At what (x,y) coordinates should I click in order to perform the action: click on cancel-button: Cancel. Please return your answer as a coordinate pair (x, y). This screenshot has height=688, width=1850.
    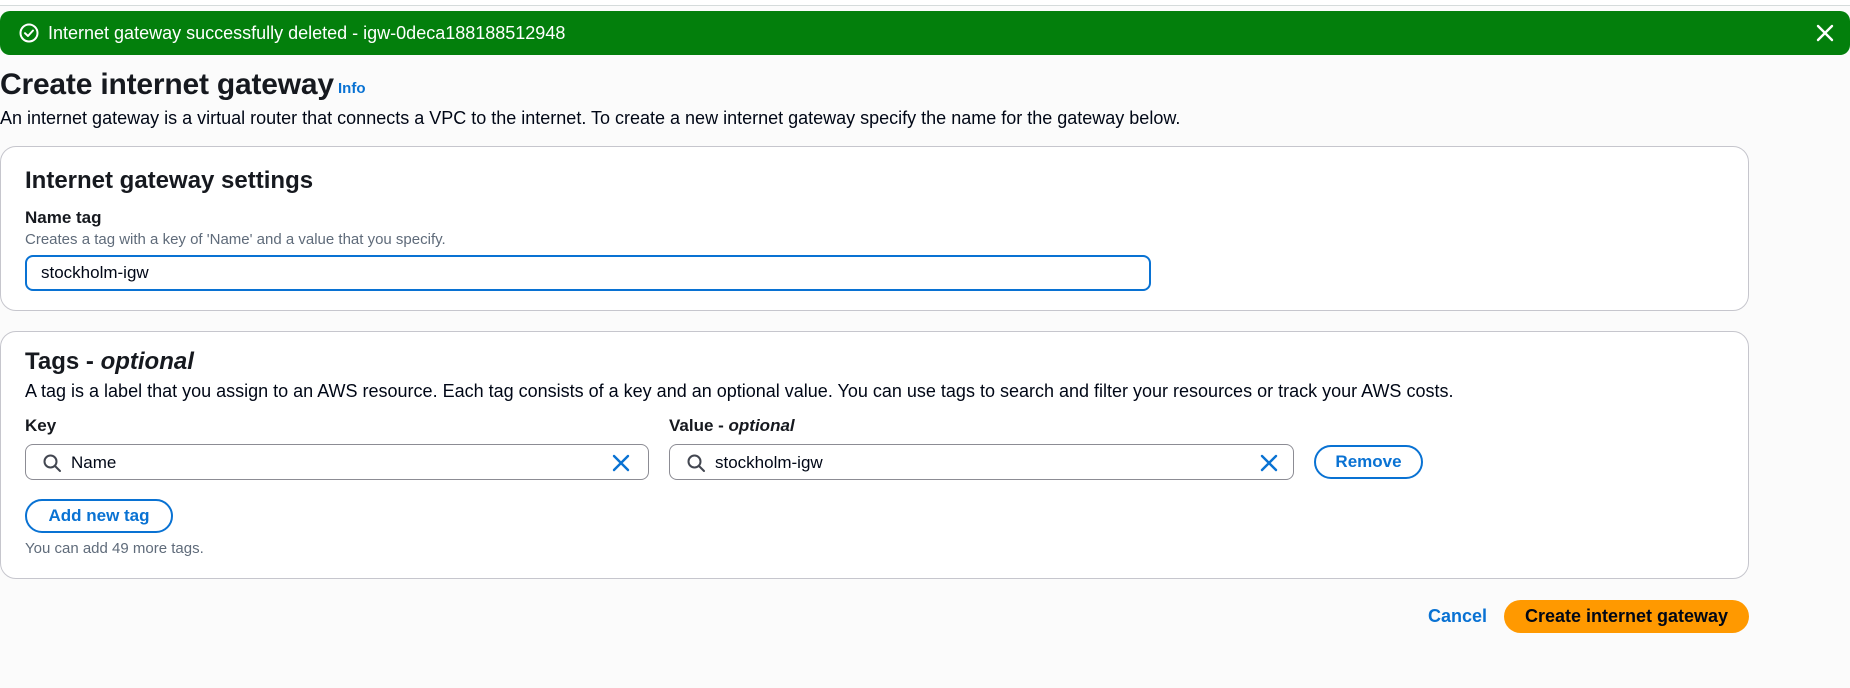
    Looking at the image, I should click on (1457, 616).